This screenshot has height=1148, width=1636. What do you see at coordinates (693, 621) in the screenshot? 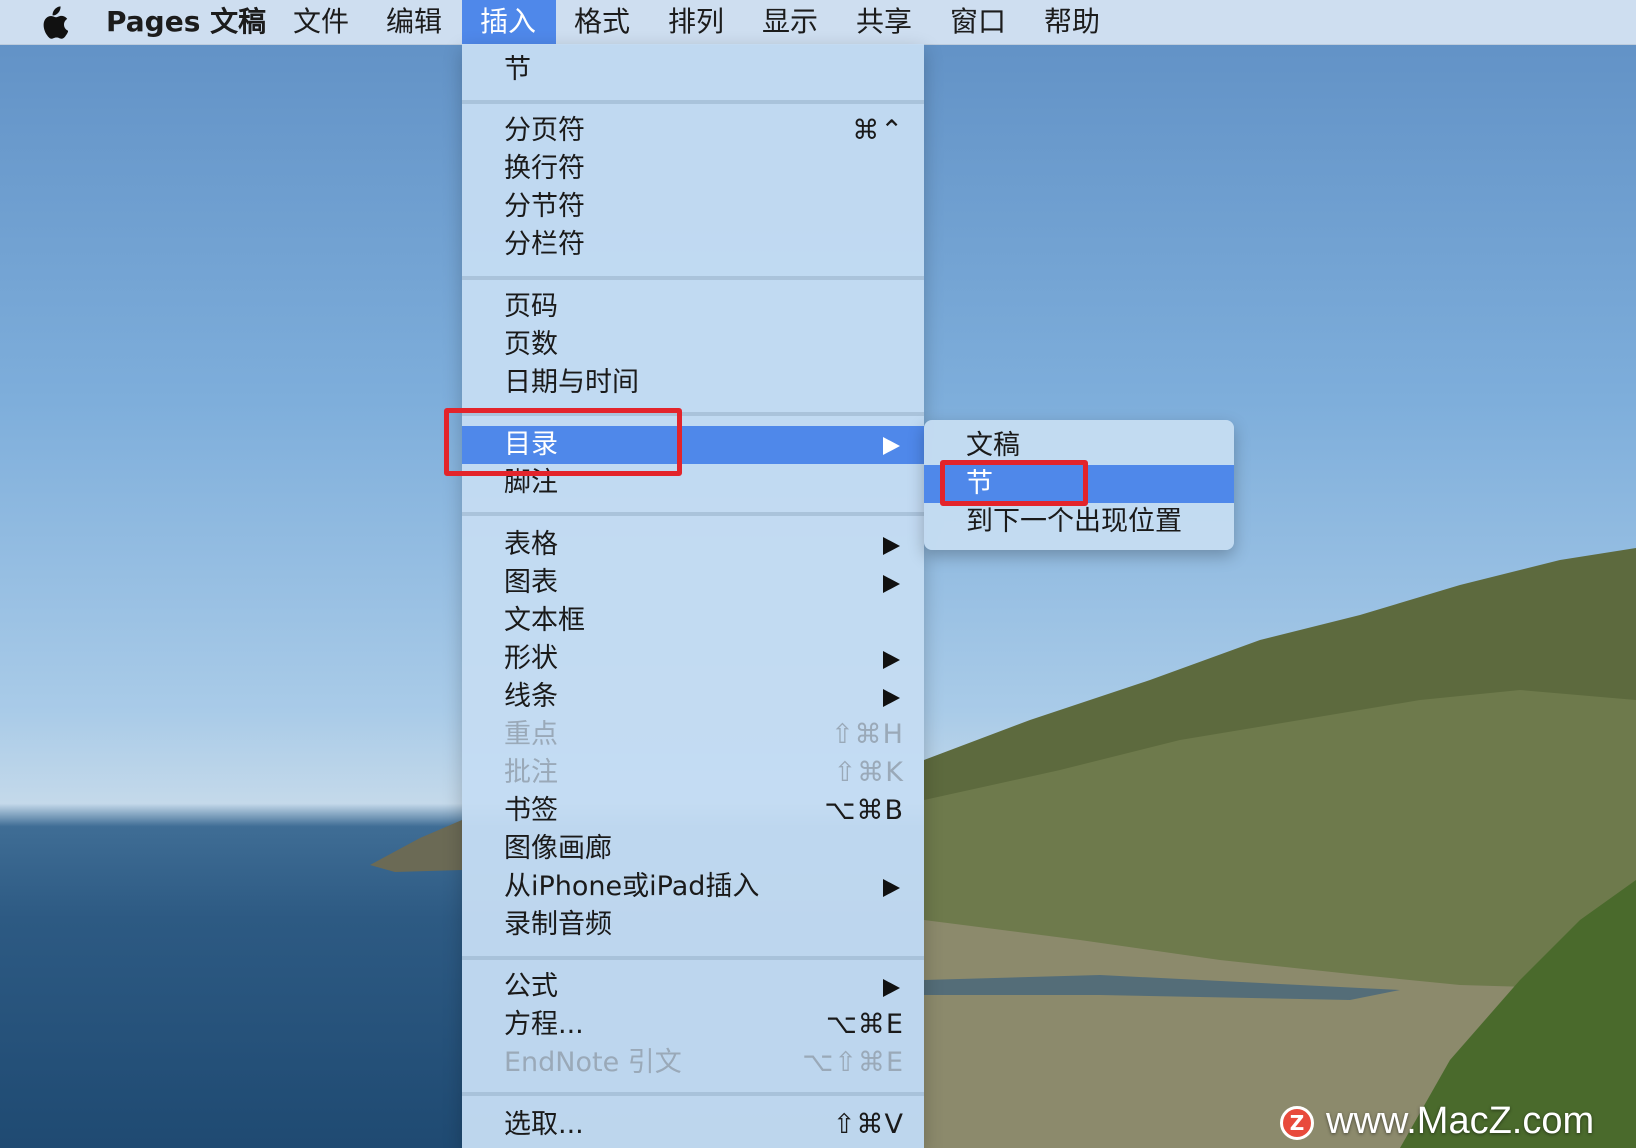
I see `menu-item-text-box: 文本框` at bounding box center [693, 621].